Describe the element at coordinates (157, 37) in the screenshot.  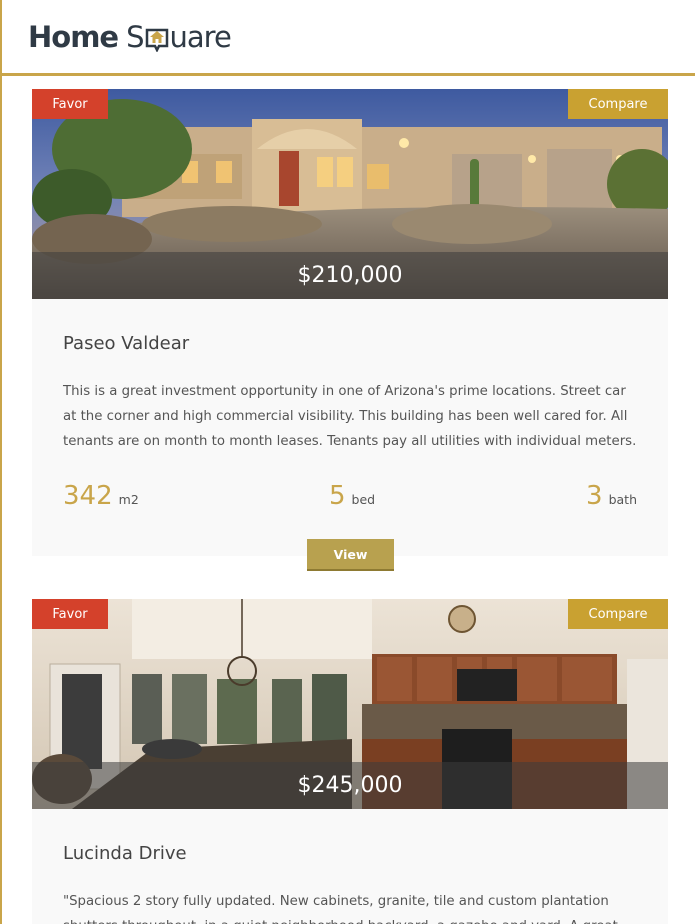
I see `house-icon` at that location.